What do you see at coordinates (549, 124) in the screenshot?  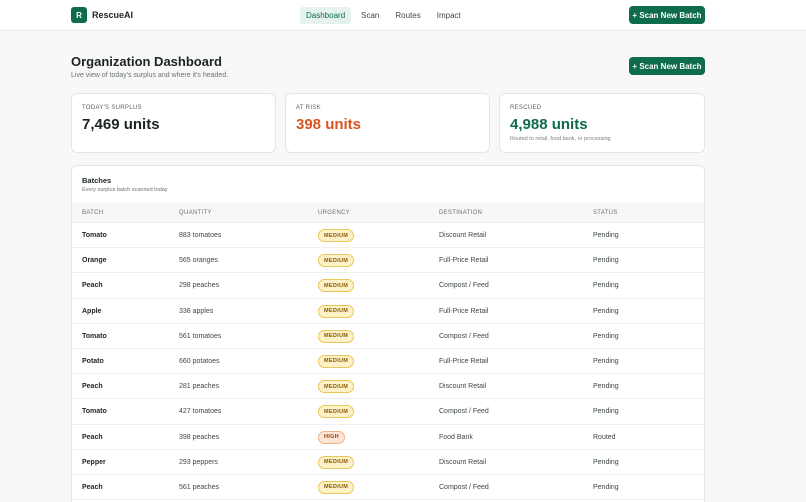 I see `stat-value: 4,988 units` at bounding box center [549, 124].